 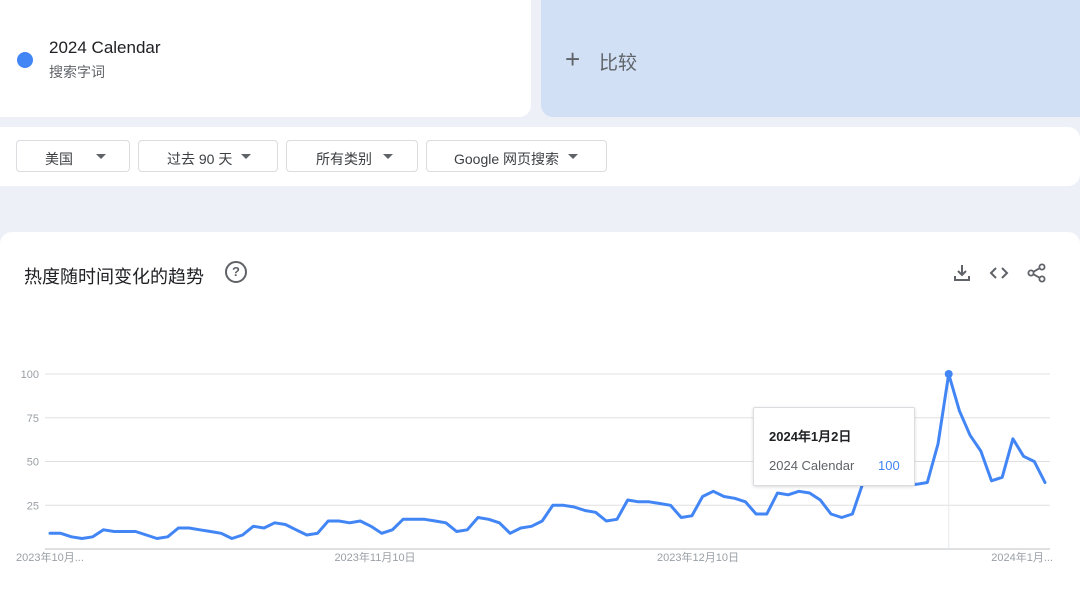 I want to click on y-tick-label: 100, so click(x=30, y=375).